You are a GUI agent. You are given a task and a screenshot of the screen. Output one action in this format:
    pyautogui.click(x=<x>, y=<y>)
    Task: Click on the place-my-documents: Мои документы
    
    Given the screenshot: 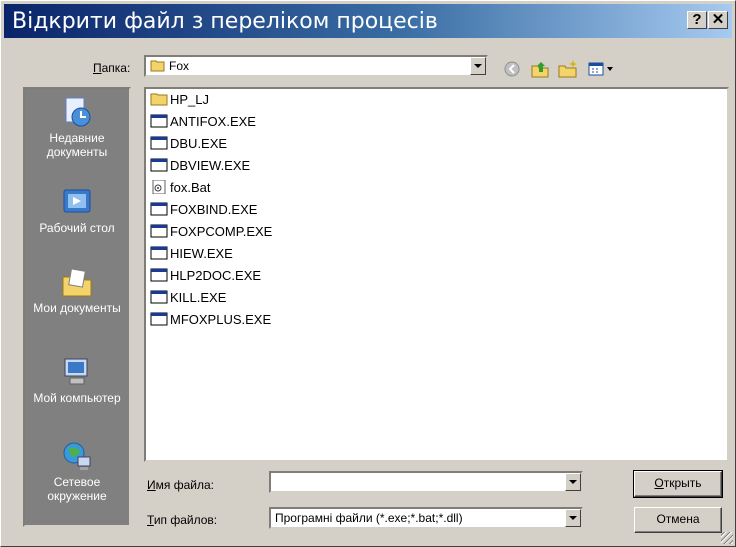 What is the action you would take?
    pyautogui.click(x=77, y=290)
    